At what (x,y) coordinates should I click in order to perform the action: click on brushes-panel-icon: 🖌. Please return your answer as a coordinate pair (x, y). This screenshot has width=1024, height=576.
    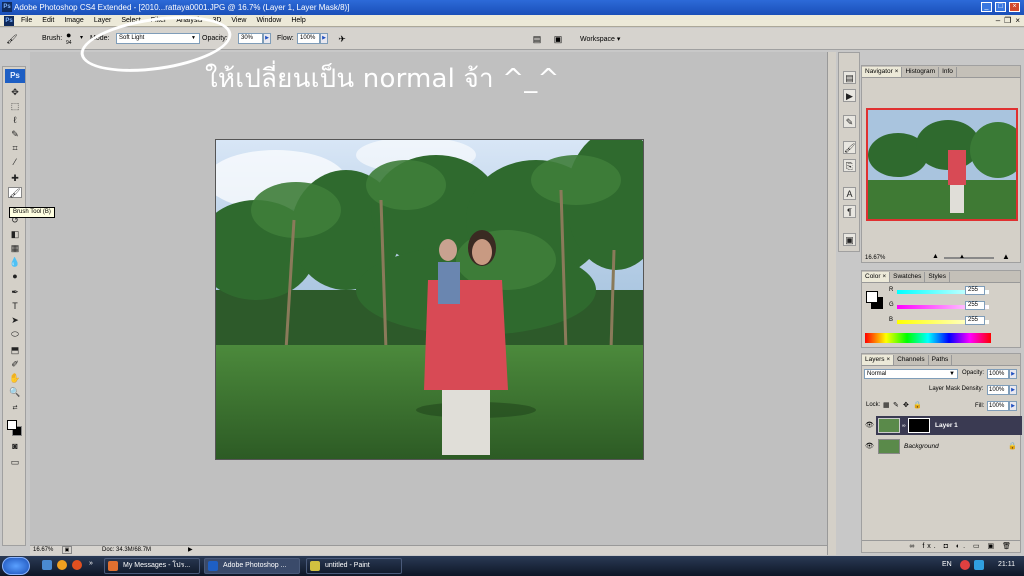
    Looking at the image, I should click on (849, 147).